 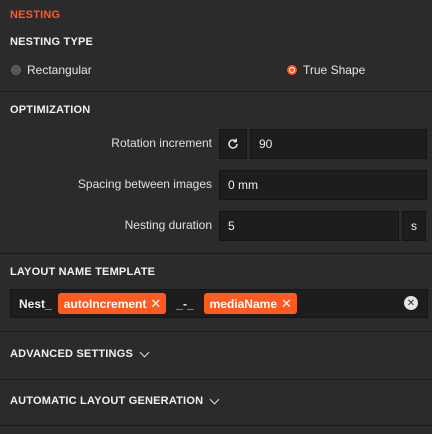 I want to click on optimization-heading: OPTIMIZATION, so click(x=50, y=110).